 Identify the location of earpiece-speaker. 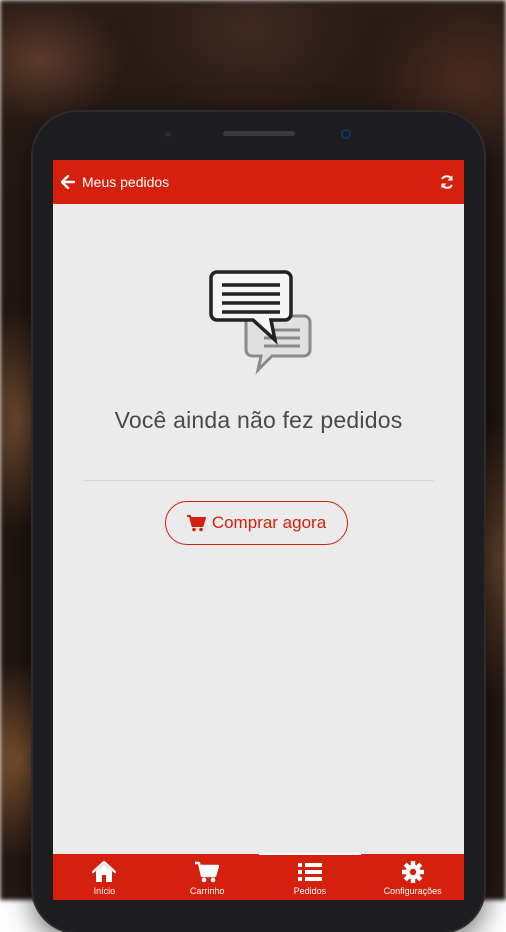
(259, 133).